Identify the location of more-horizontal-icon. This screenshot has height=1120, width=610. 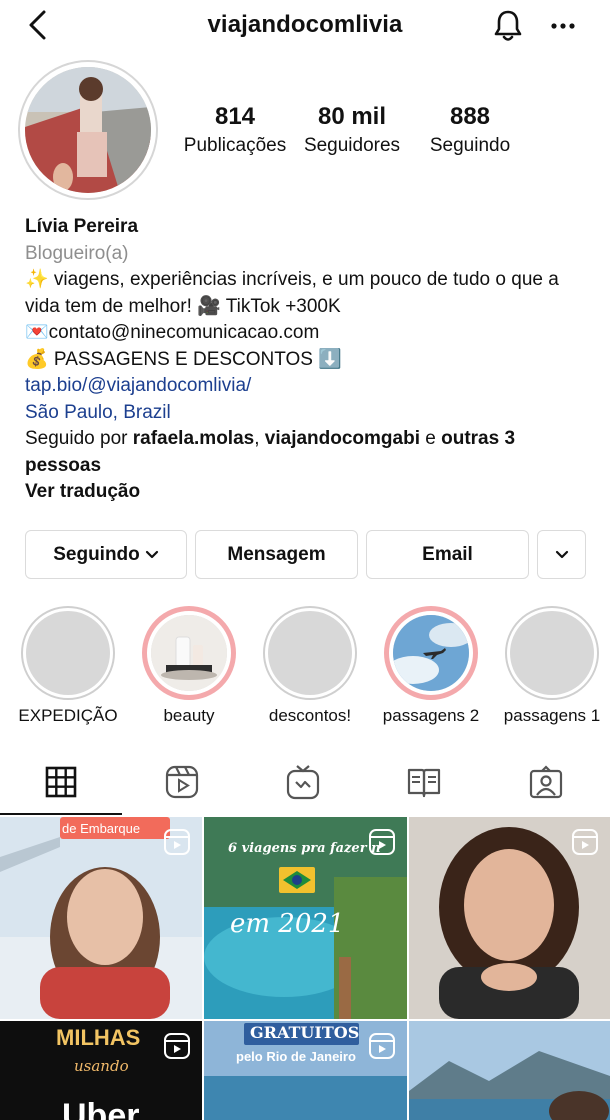
(563, 26).